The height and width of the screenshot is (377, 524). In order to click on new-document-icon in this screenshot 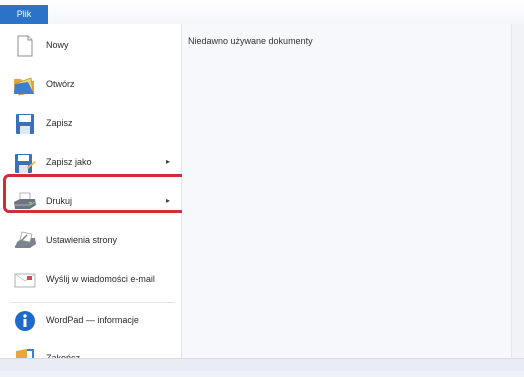, I will do `click(25, 46)`.